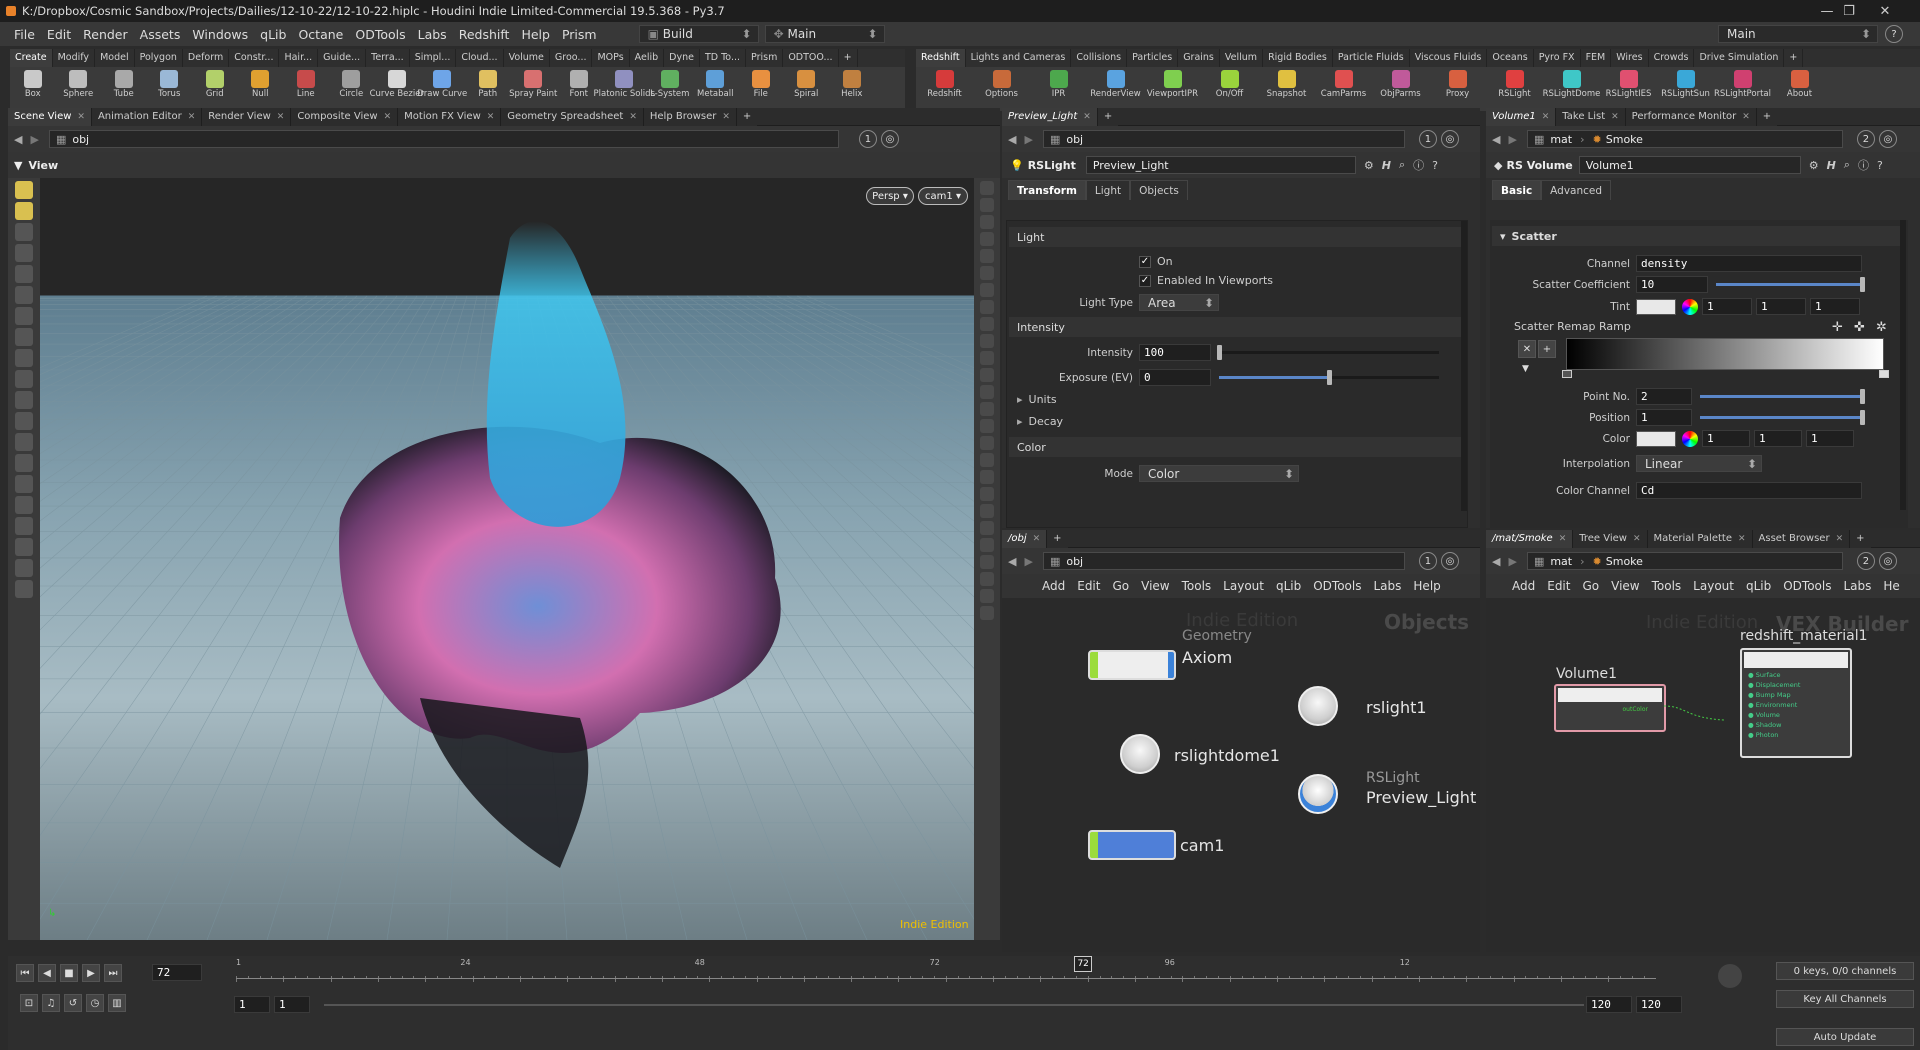 The image size is (1920, 1050). I want to click on perspective-menu: Persp ▾, so click(890, 196).